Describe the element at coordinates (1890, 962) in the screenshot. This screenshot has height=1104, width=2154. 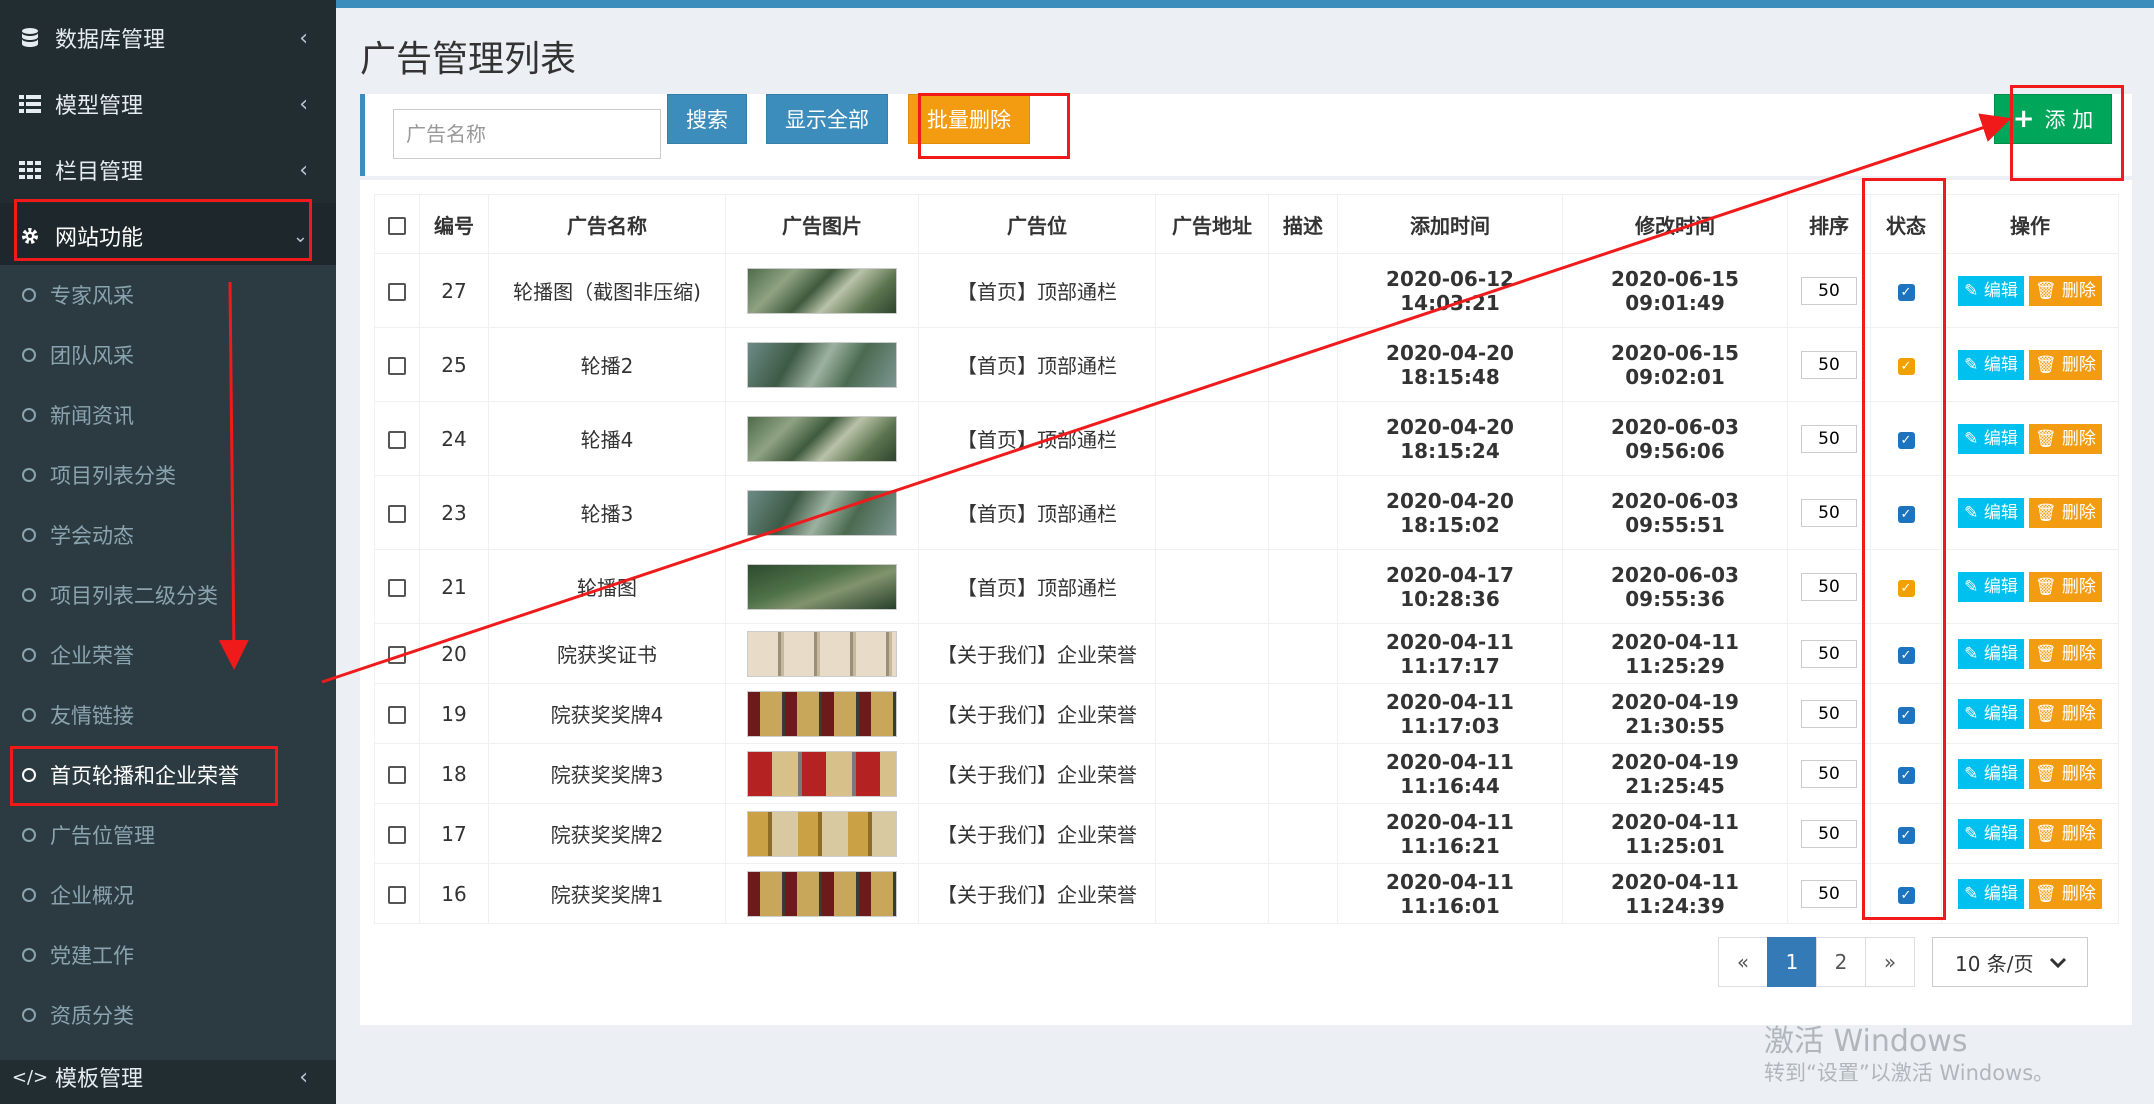
I see `pagination-next: »` at that location.